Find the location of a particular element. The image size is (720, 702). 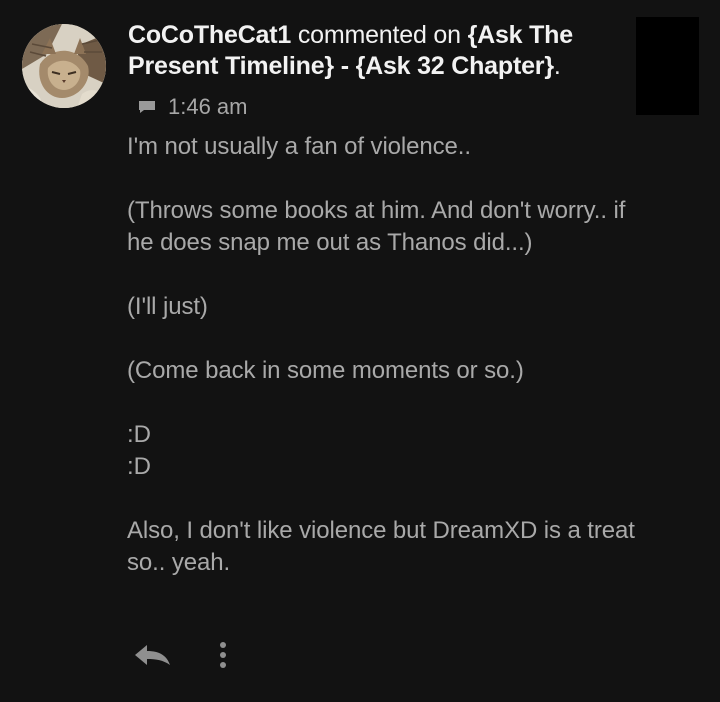

story-thumbnail is located at coordinates (667, 66).